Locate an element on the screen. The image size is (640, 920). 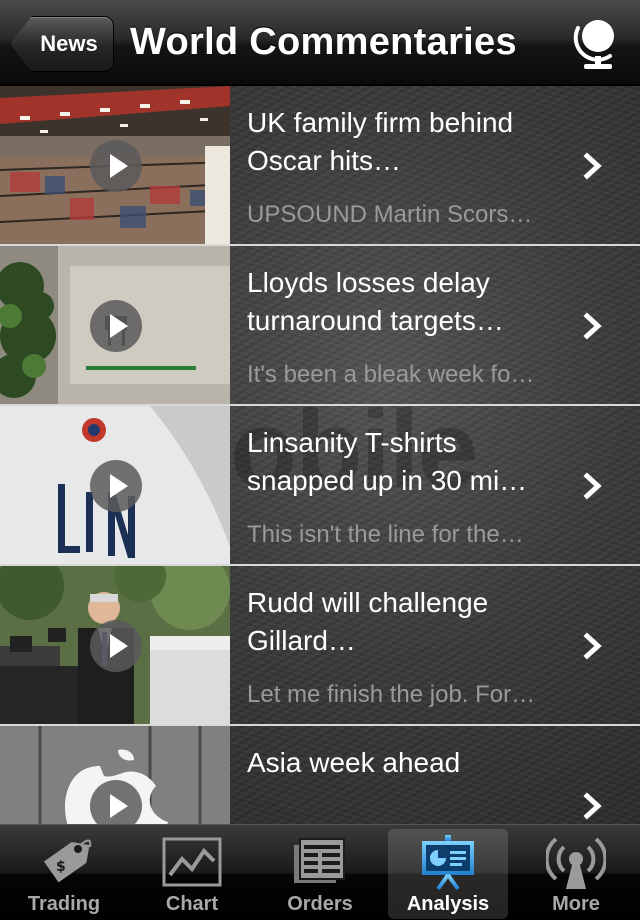
tab-analysis: Analysis is located at coordinates (448, 874).